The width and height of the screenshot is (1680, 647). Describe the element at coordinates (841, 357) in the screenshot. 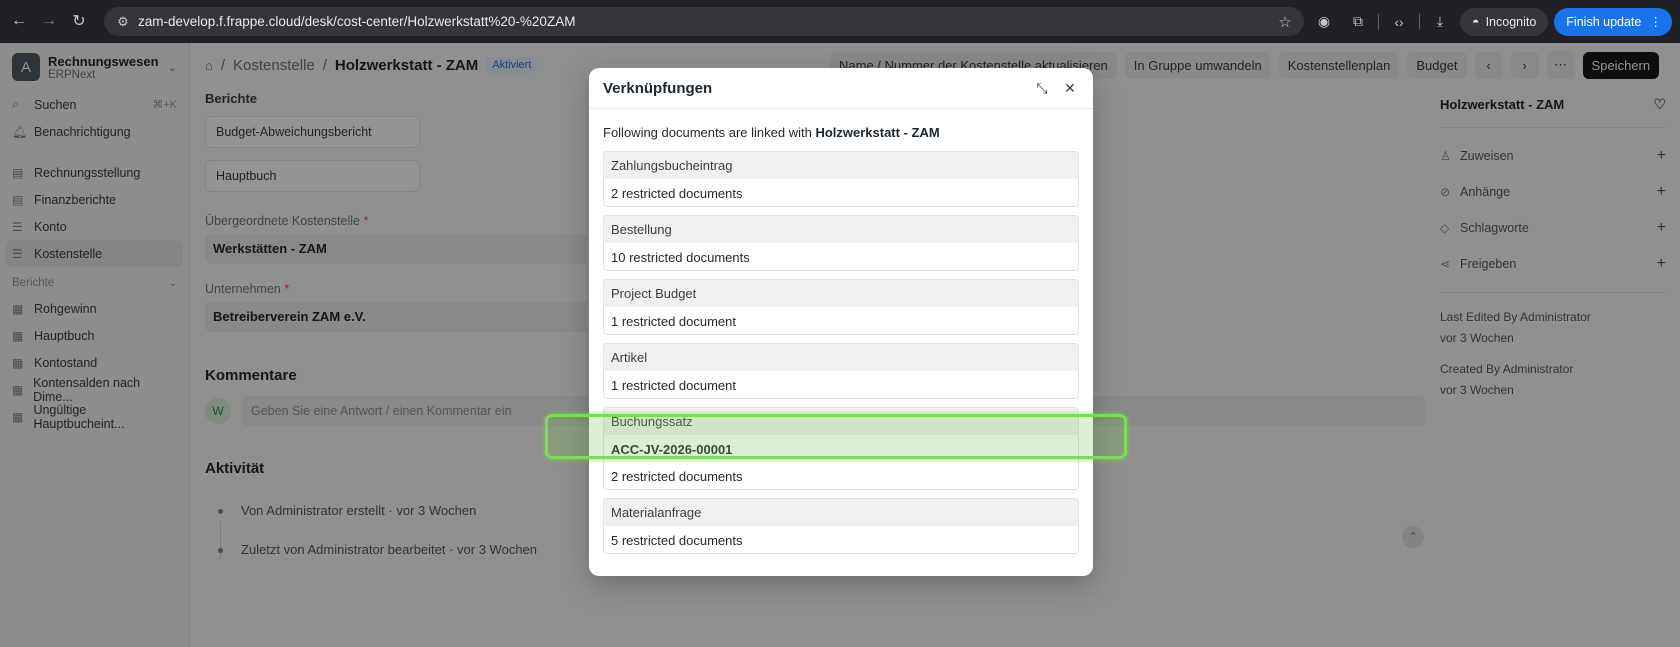

I see `link-group-header: Artikel` at that location.